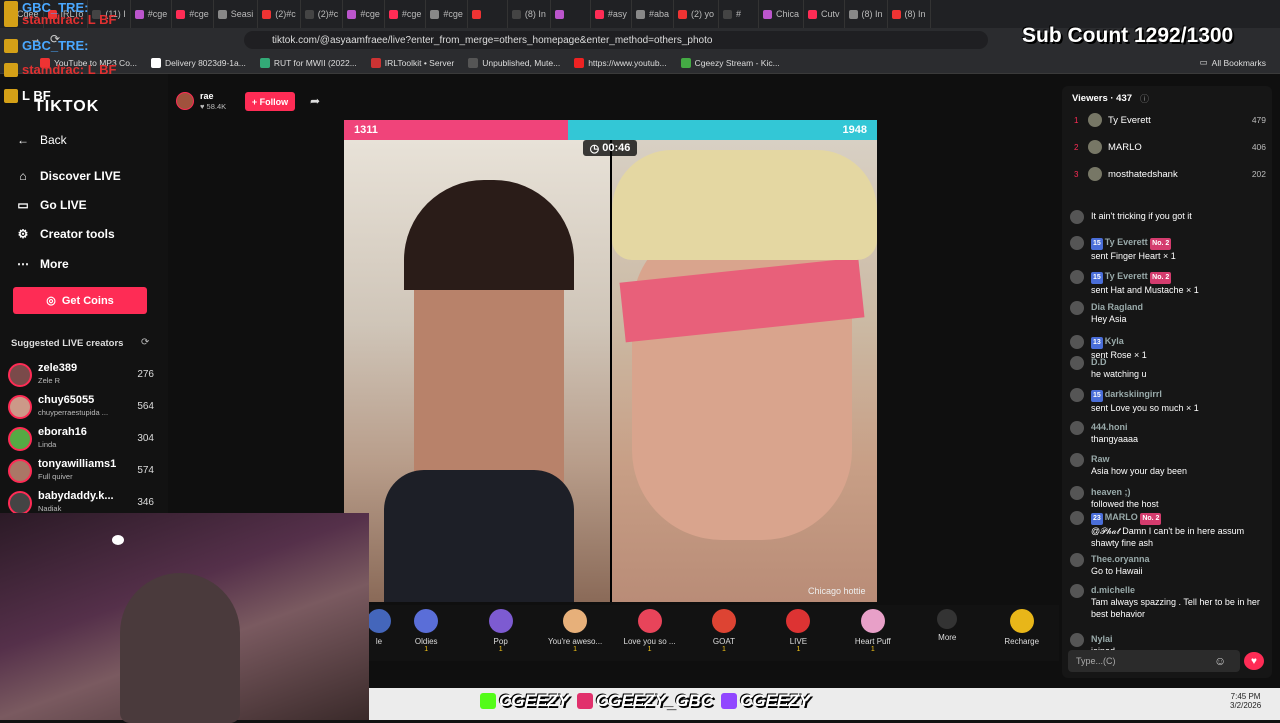 The image size is (1280, 723). What do you see at coordinates (644, 701) in the screenshot?
I see `social-handle: CGEEZY_GBC` at bounding box center [644, 701].